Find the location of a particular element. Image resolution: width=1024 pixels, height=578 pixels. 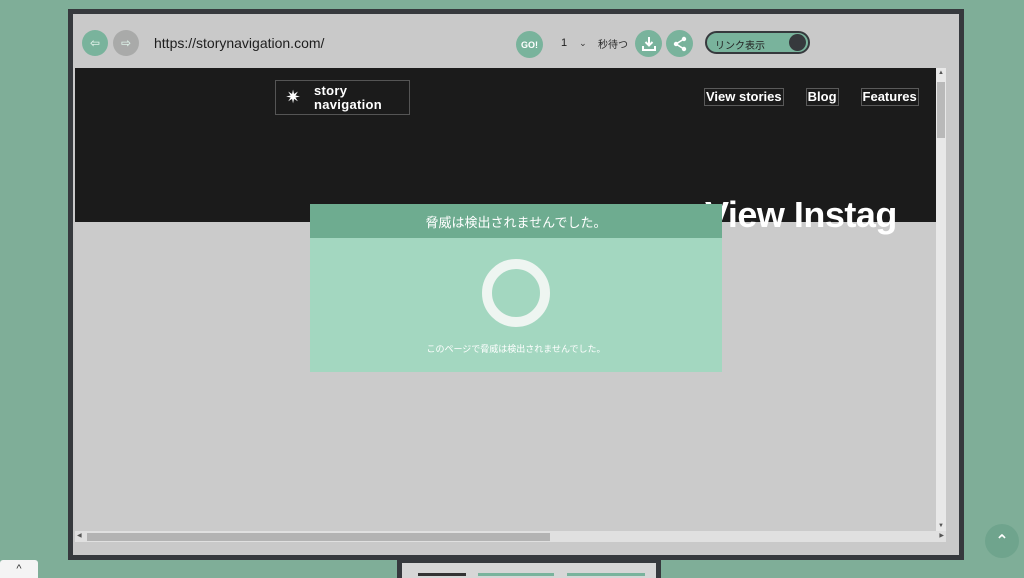

link-display-label: リンク表示 is located at coordinates (740, 46).